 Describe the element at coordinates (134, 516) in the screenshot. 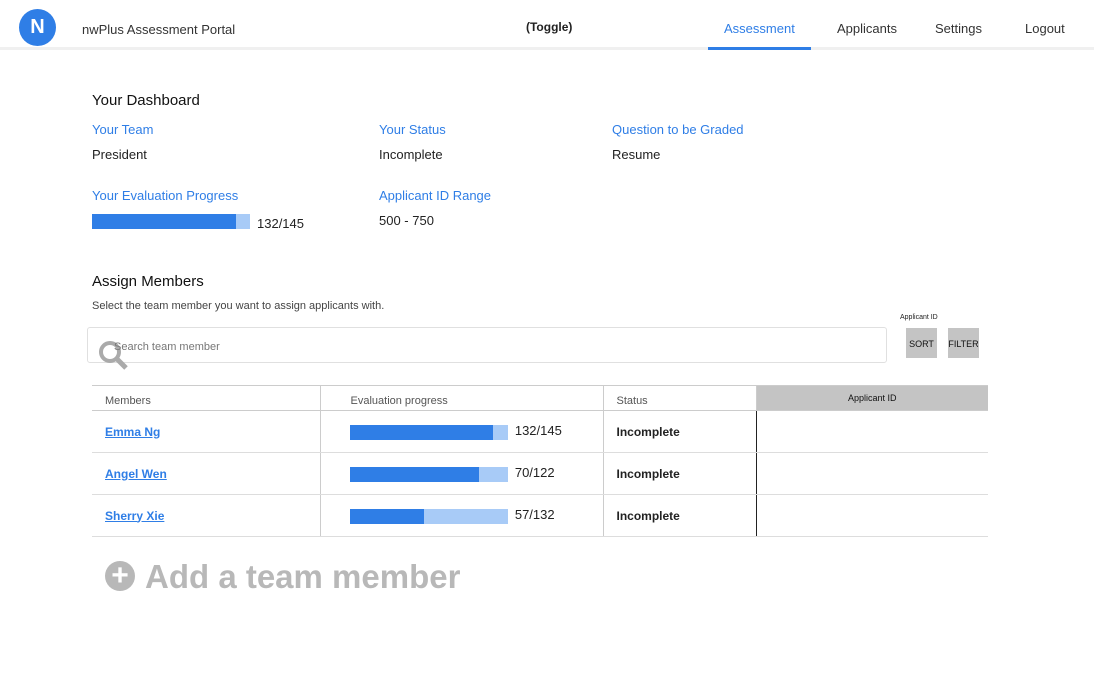

I see `member-link: Sherry Xie` at that location.